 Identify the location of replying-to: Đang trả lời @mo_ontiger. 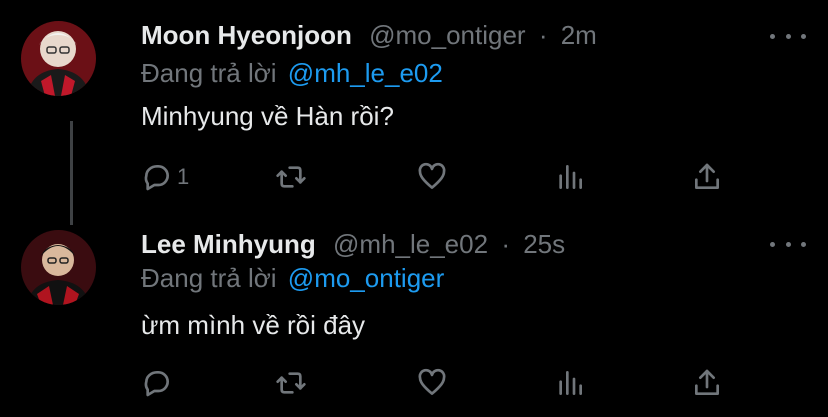
(292, 278).